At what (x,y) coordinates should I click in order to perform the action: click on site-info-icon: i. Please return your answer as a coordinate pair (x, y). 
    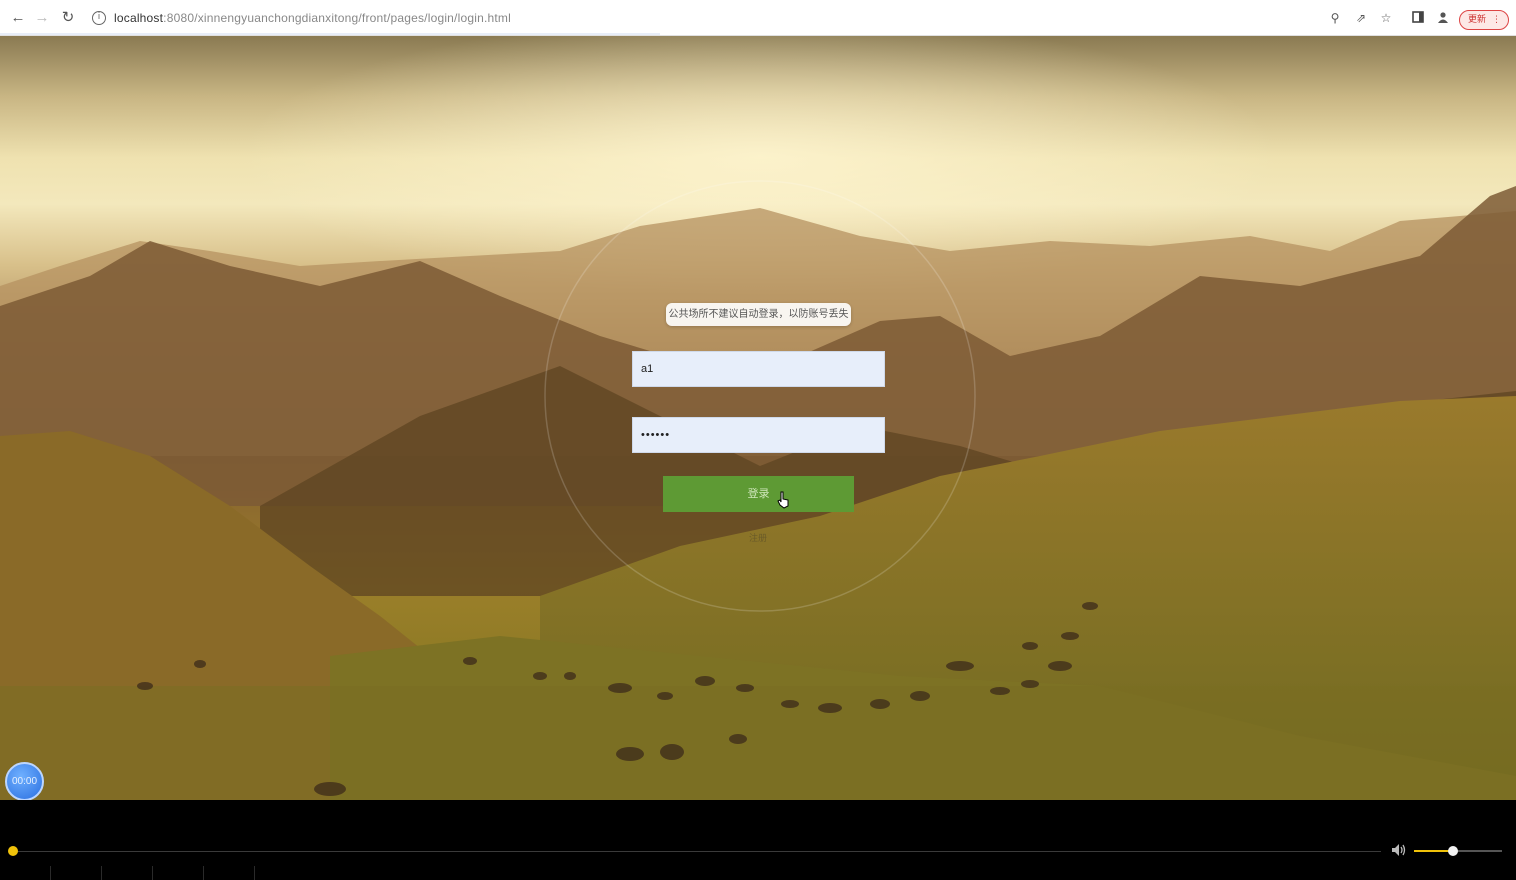
    Looking at the image, I should click on (99, 18).